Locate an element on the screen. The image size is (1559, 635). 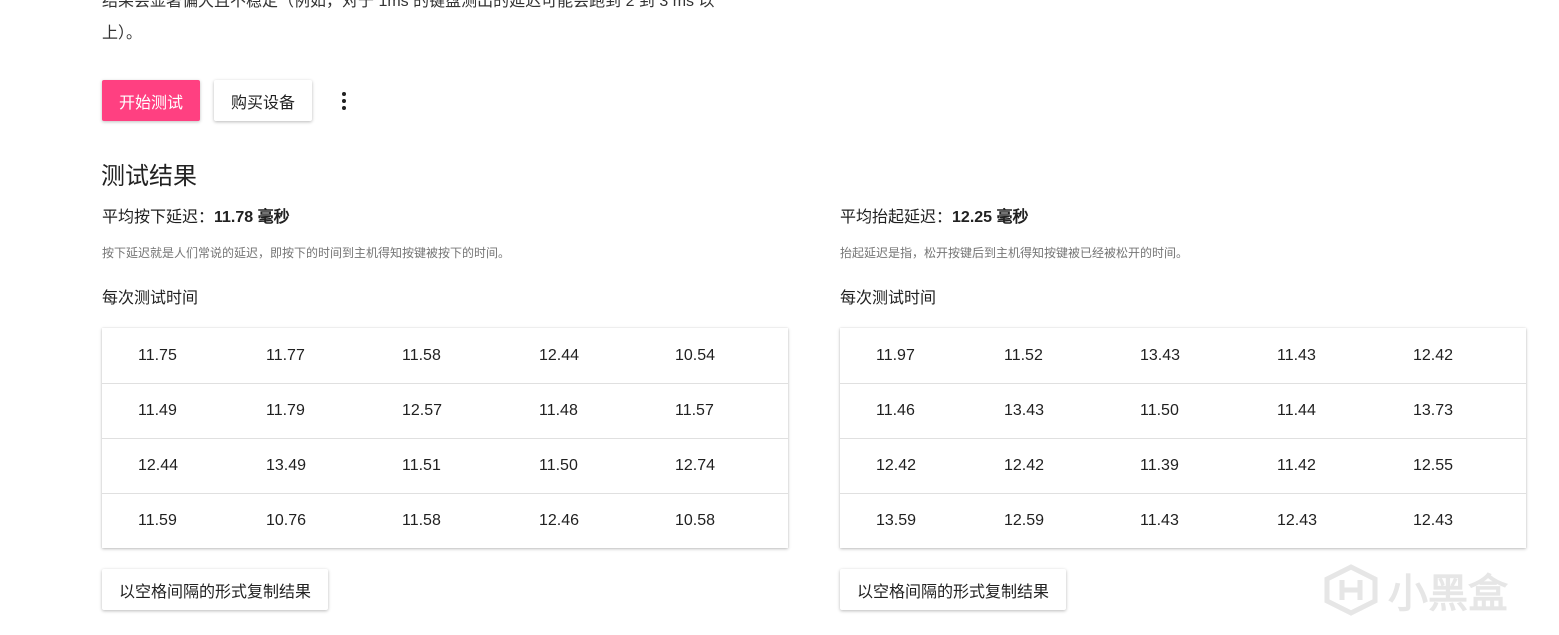
table-cell: 12.55 is located at coordinates (1433, 465).